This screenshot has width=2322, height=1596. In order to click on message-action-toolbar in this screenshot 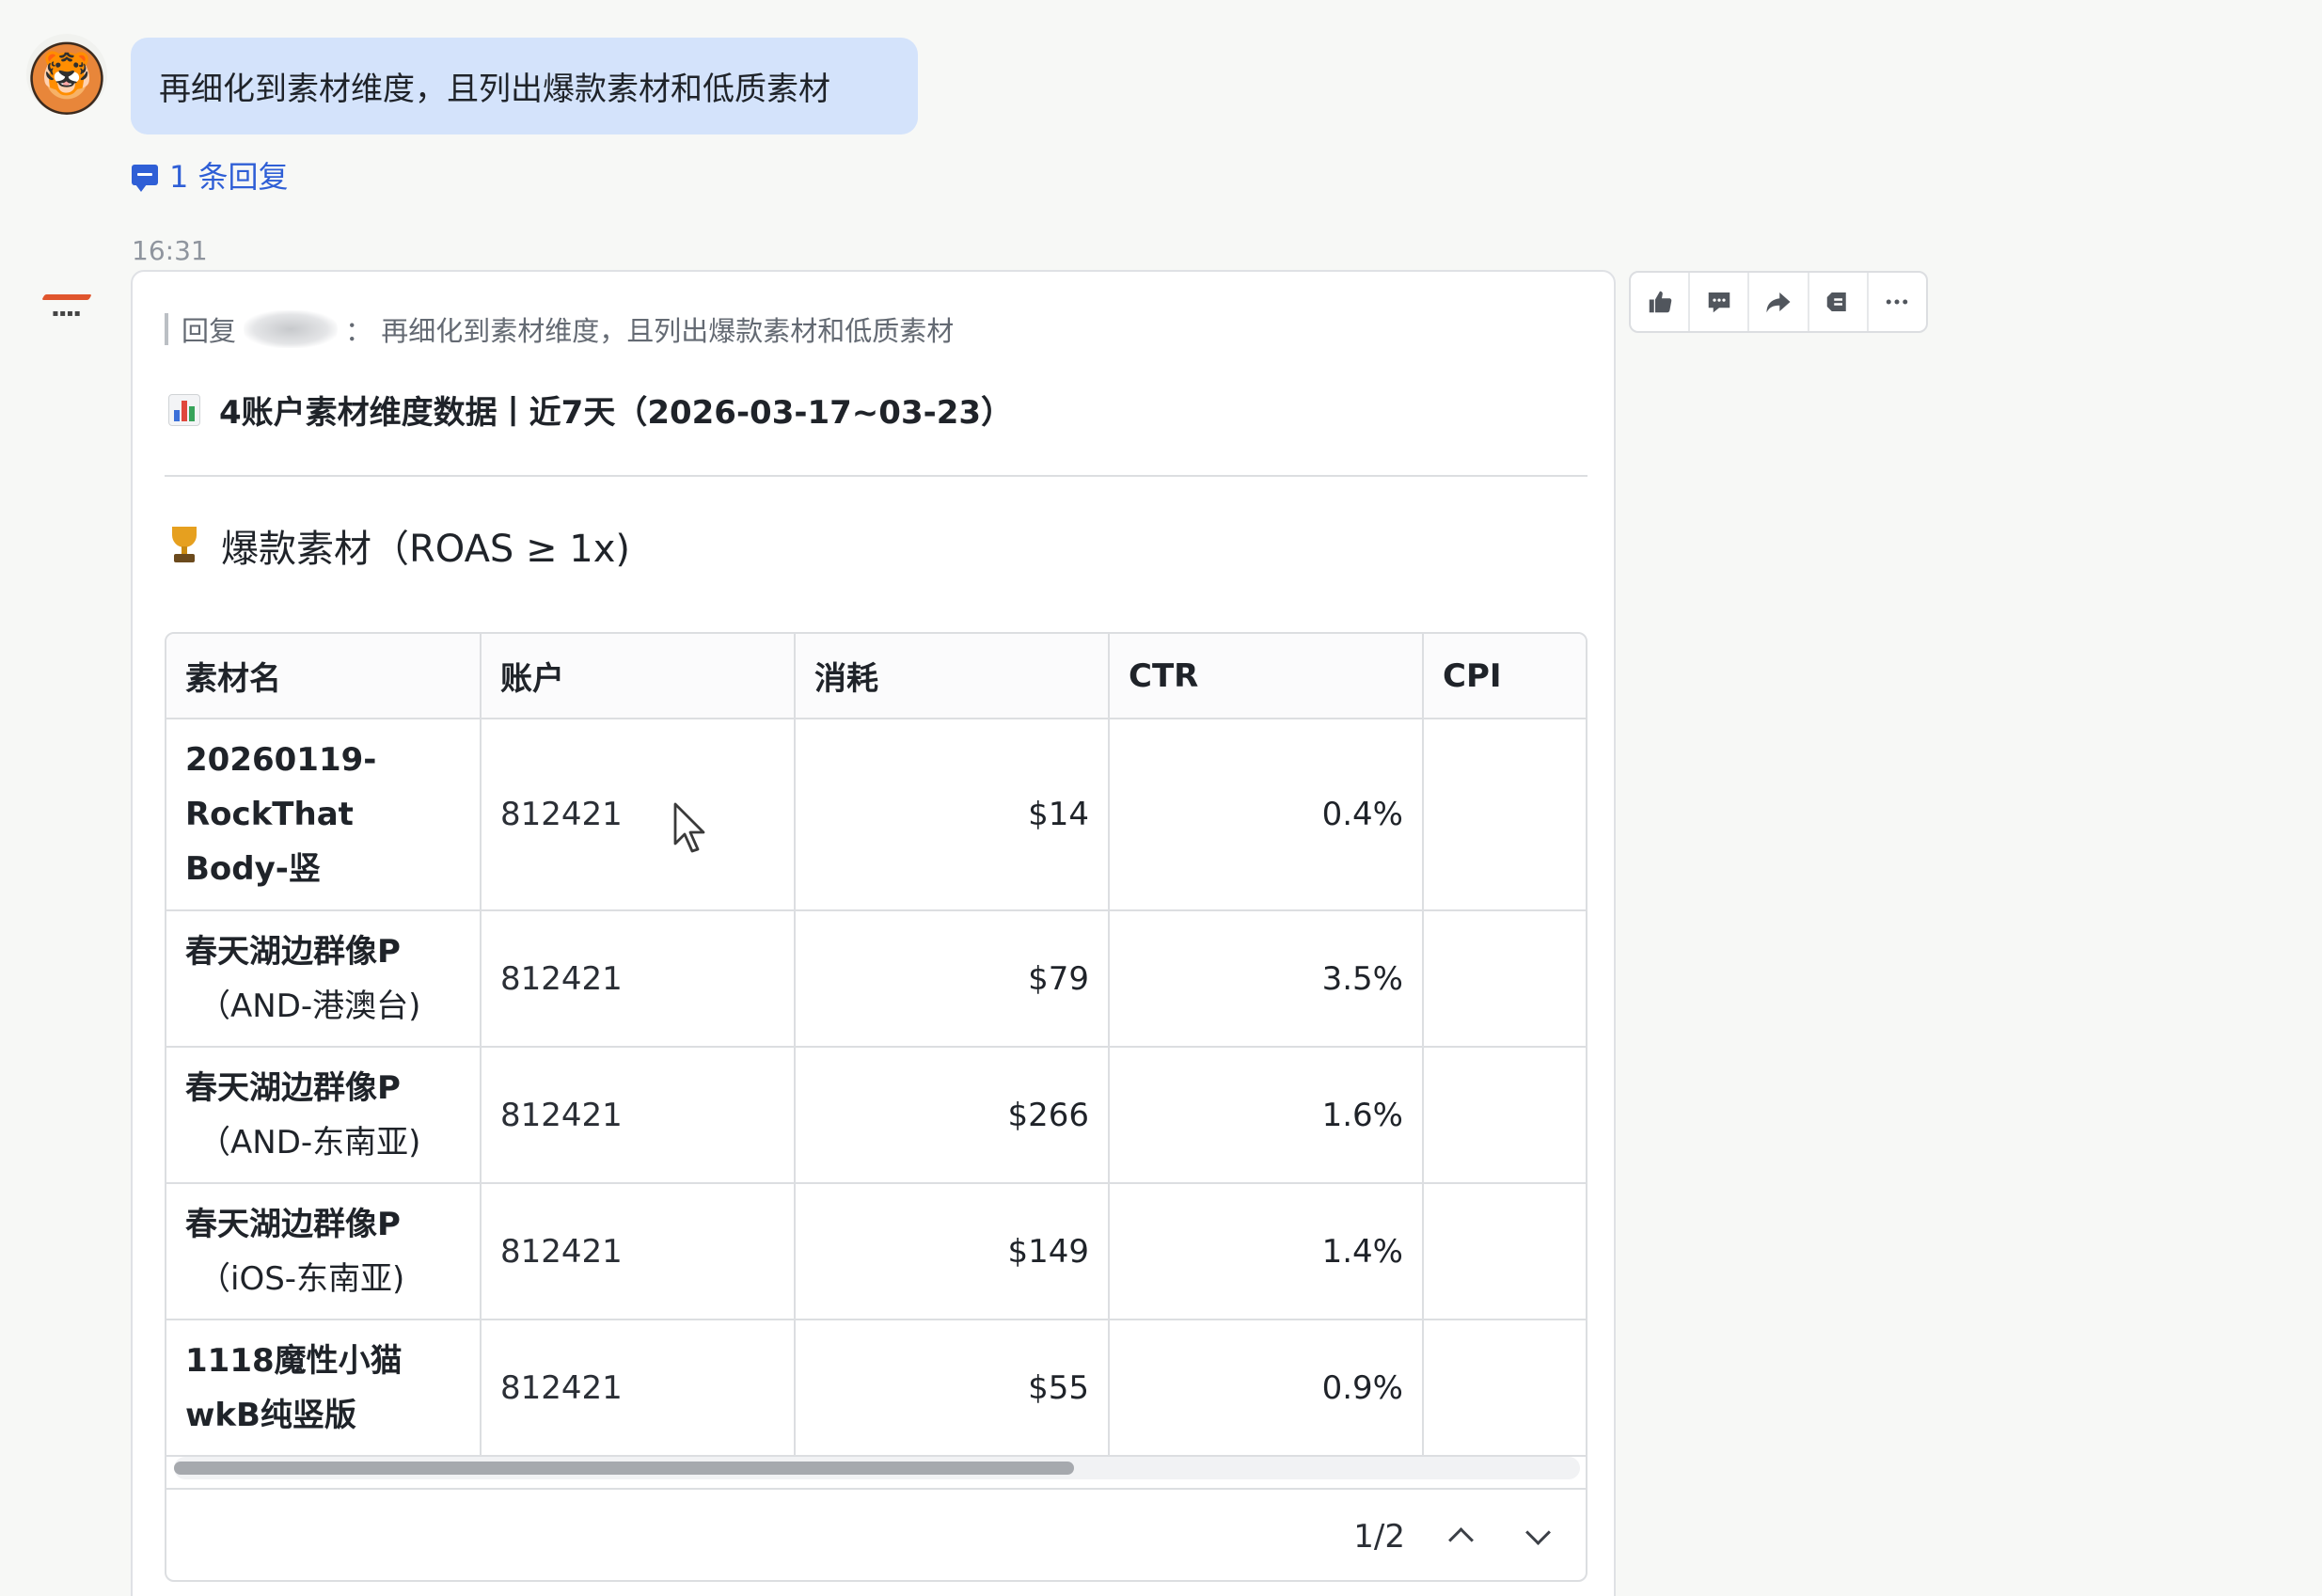, I will do `click(1778, 302)`.